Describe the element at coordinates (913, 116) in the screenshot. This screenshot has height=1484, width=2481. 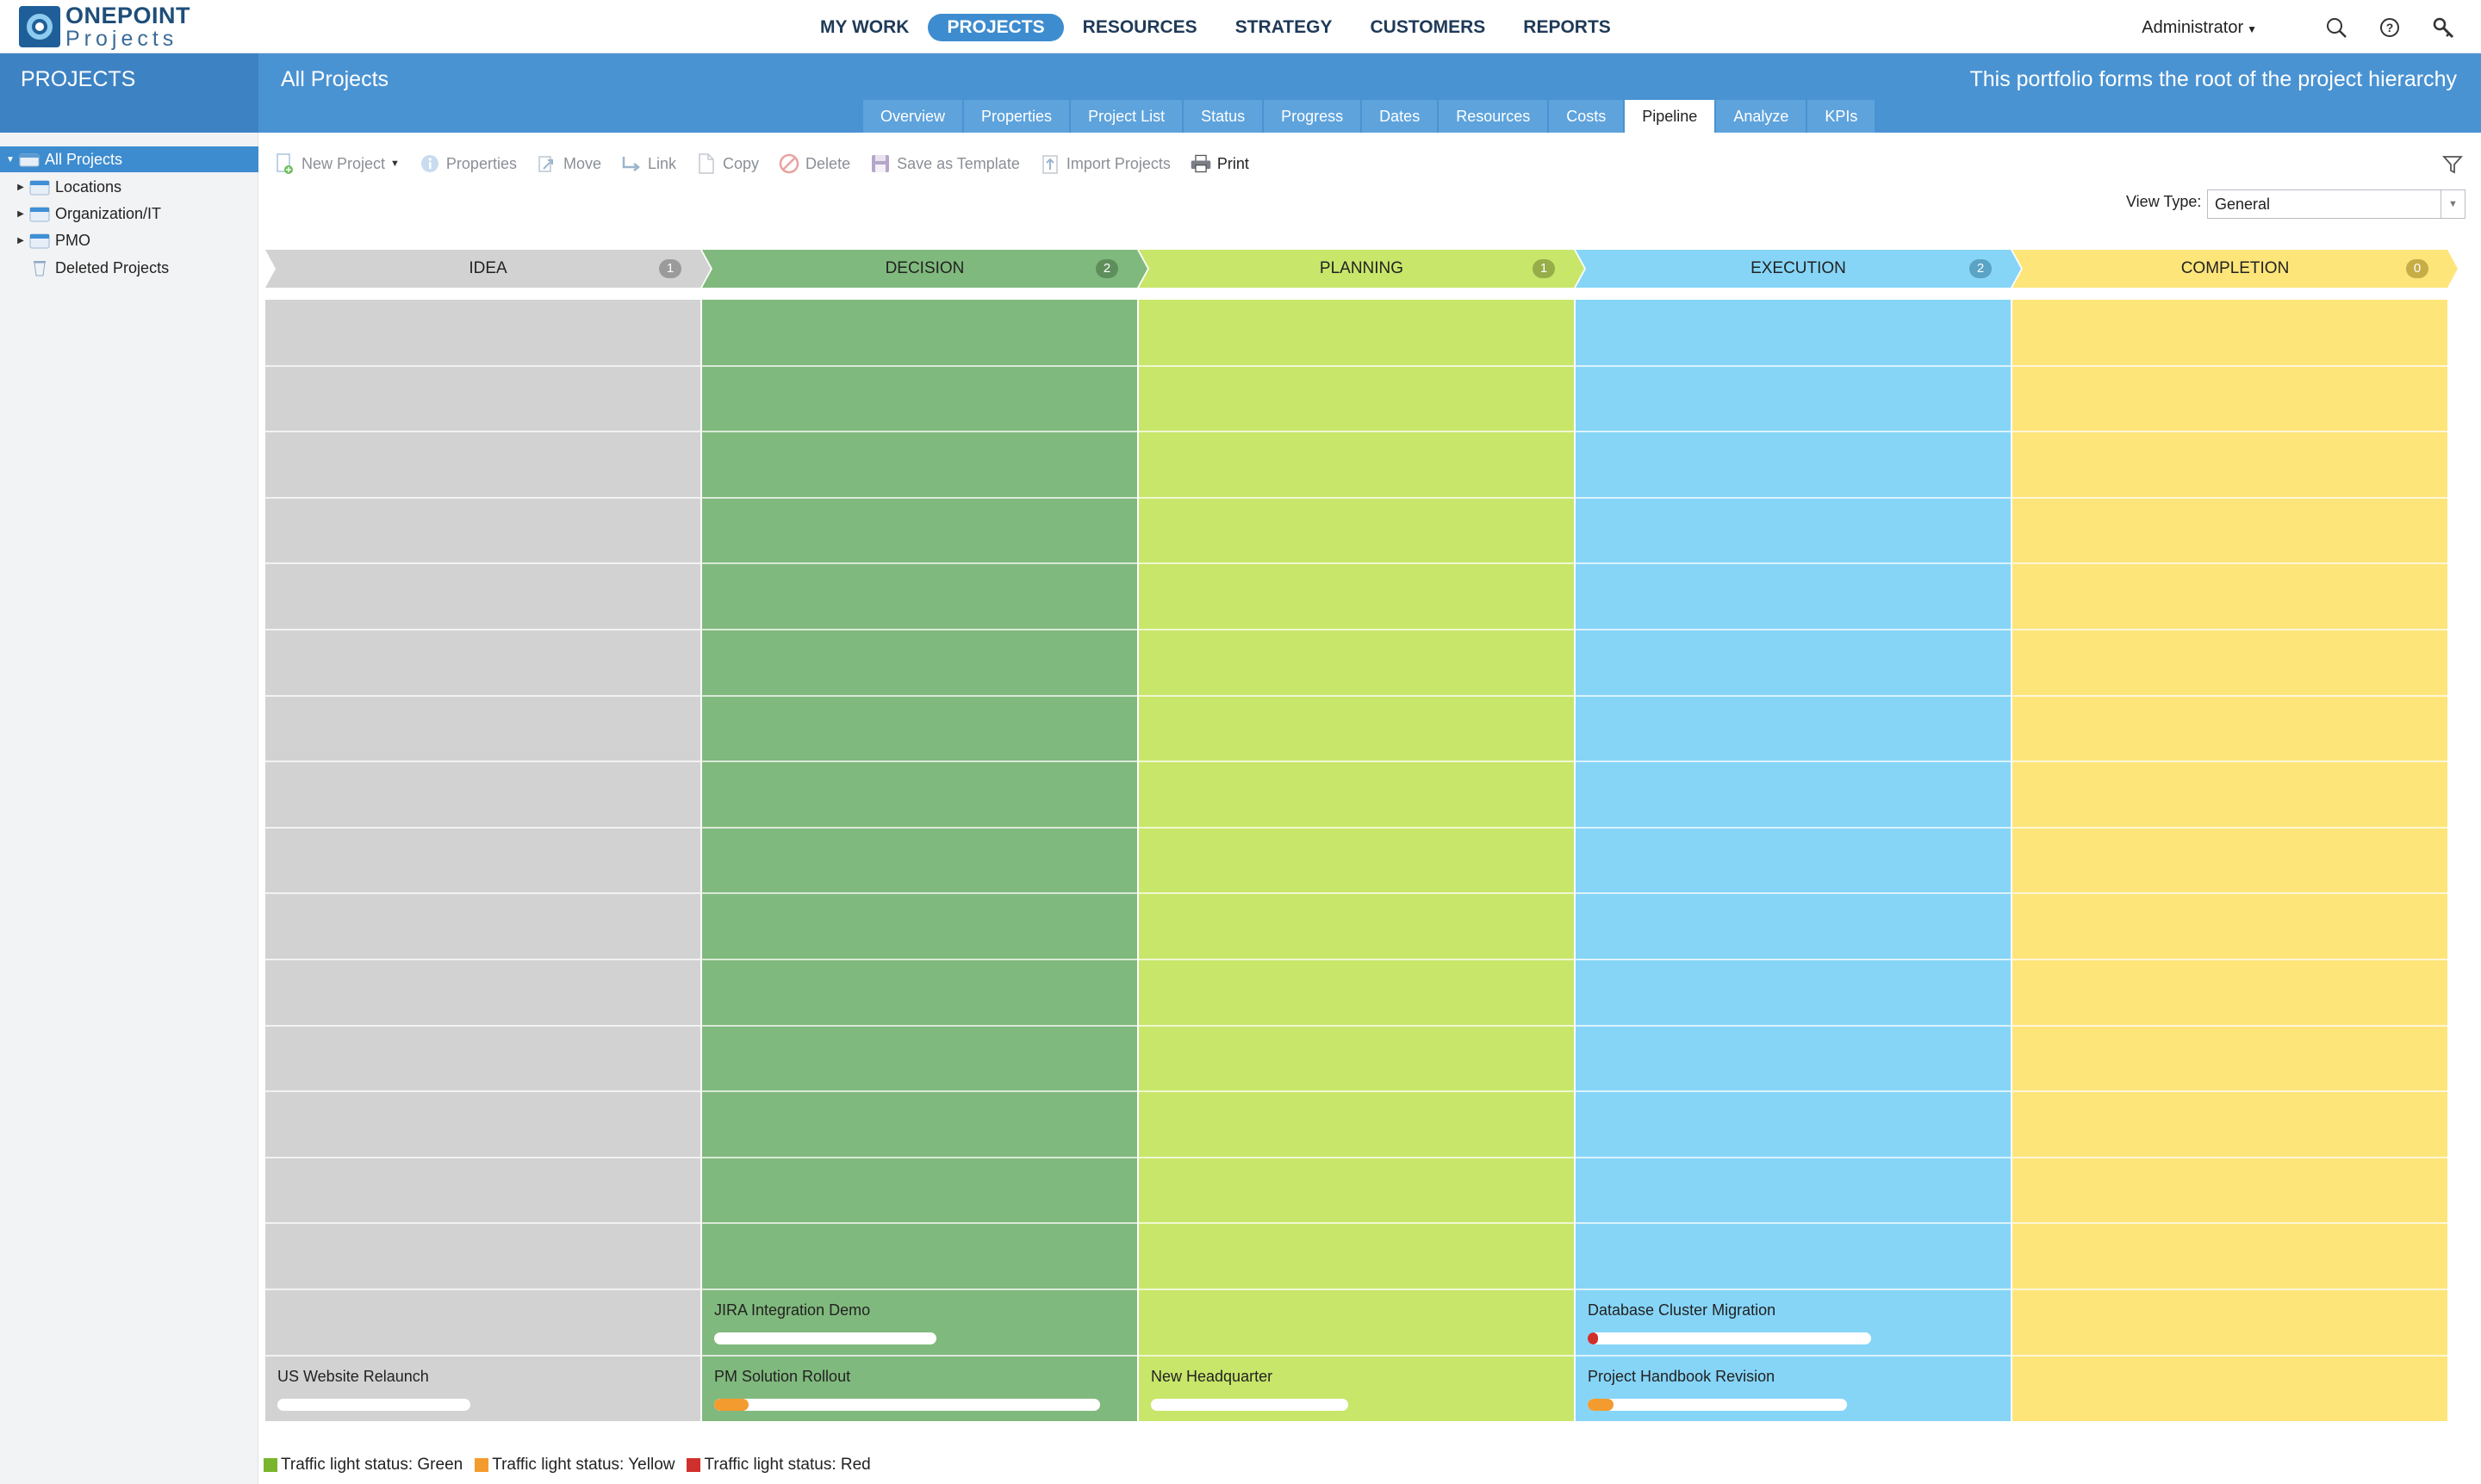
I see `tab-overview: Overview` at that location.